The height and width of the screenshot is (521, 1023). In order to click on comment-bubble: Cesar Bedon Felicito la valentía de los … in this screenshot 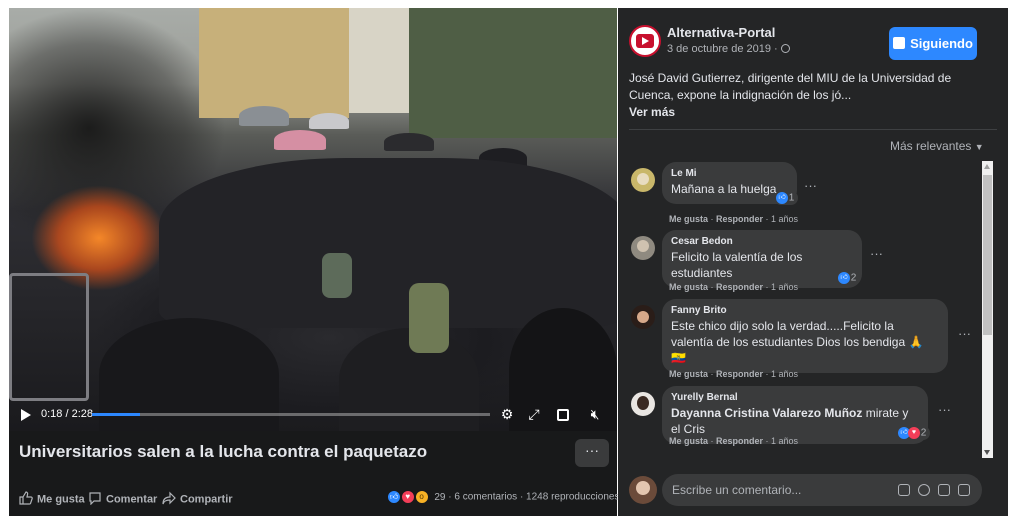, I will do `click(762, 259)`.